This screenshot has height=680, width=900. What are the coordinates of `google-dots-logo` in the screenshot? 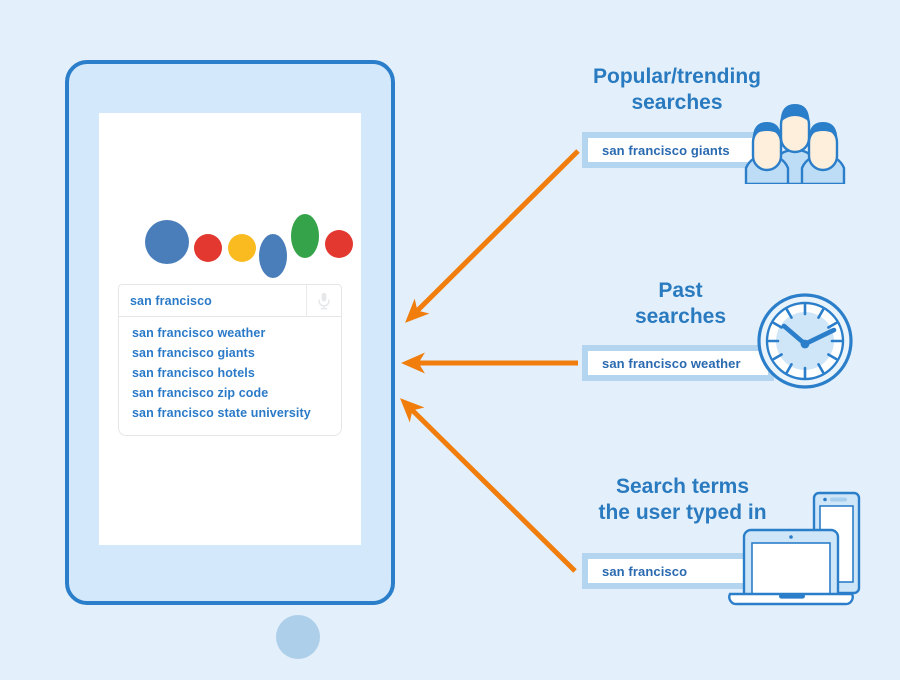 It's located at (249, 243).